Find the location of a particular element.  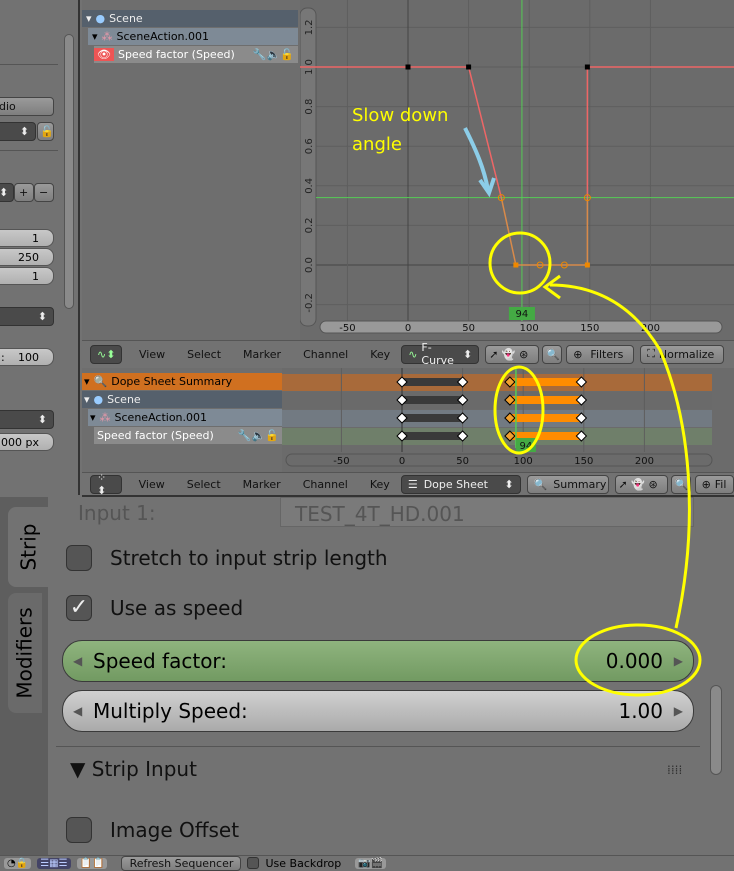

input-label: Input 1: is located at coordinates (117, 513).